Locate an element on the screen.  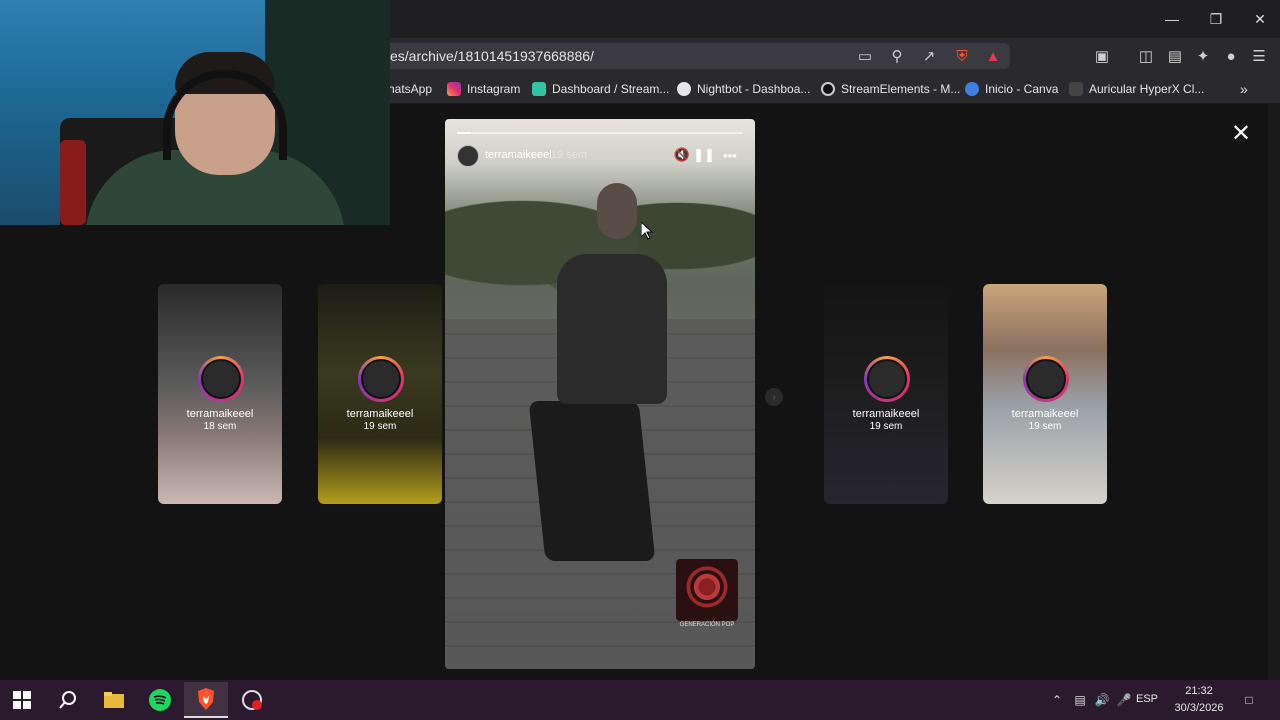
wallet-icon: ▤ is located at coordinates (1175, 56).